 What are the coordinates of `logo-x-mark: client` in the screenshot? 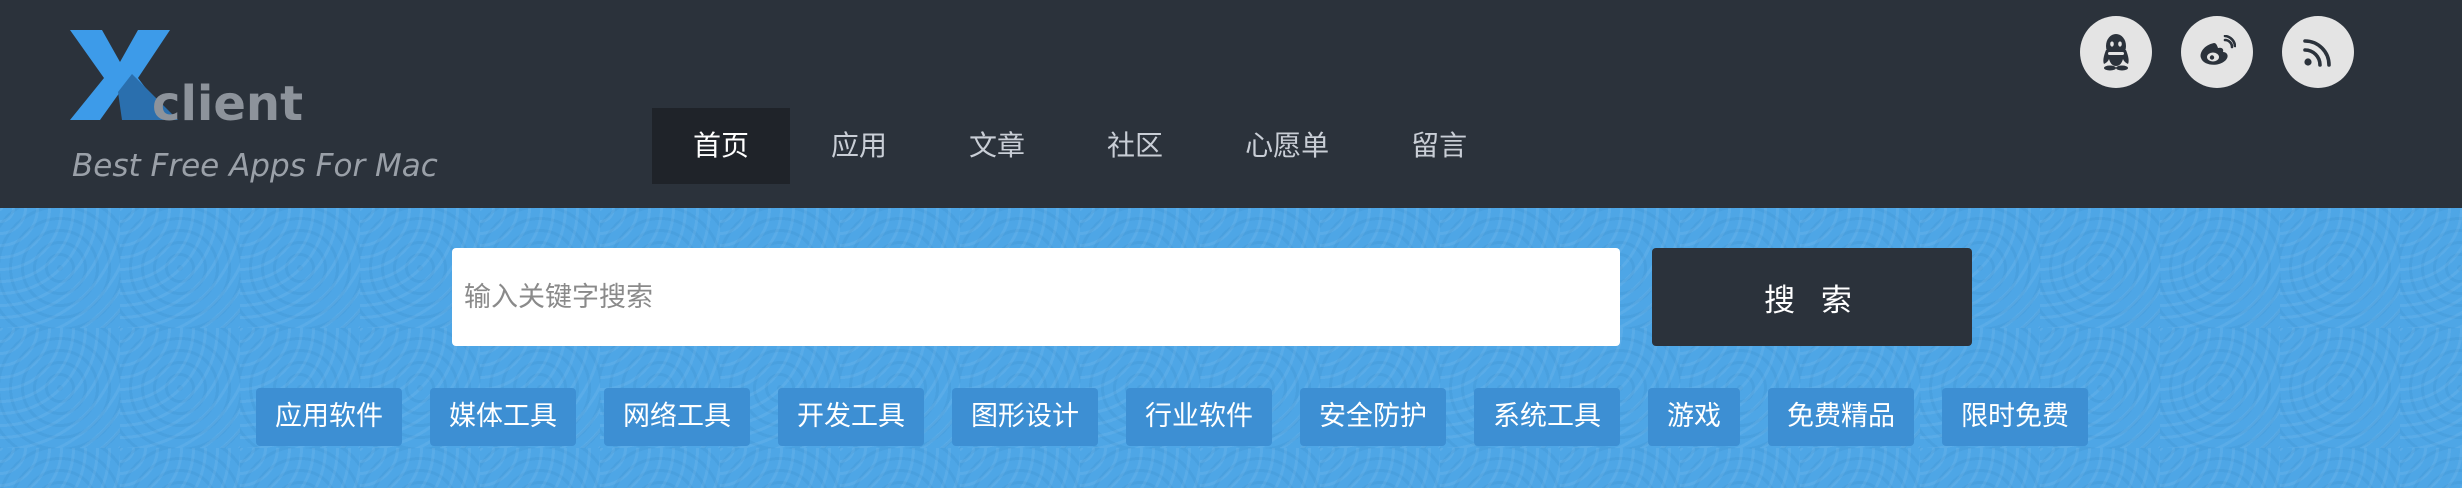 It's located at (186, 79).